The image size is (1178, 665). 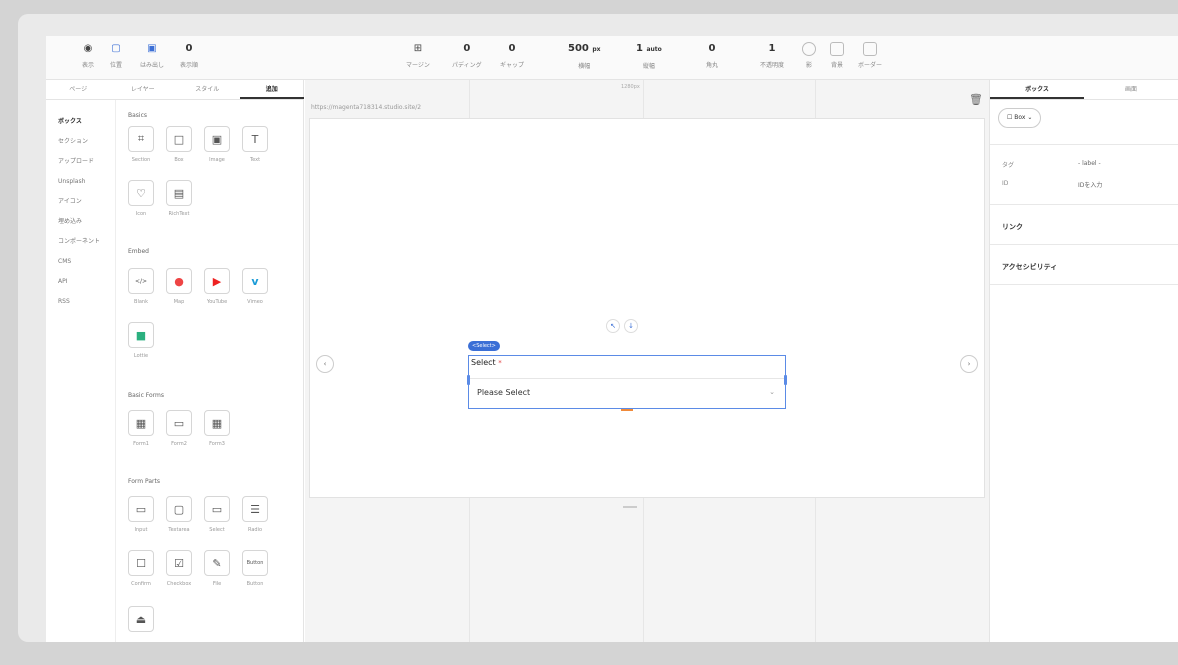 I want to click on add-checkbox-item: ☑ Checkbox, so click(x=179, y=573).